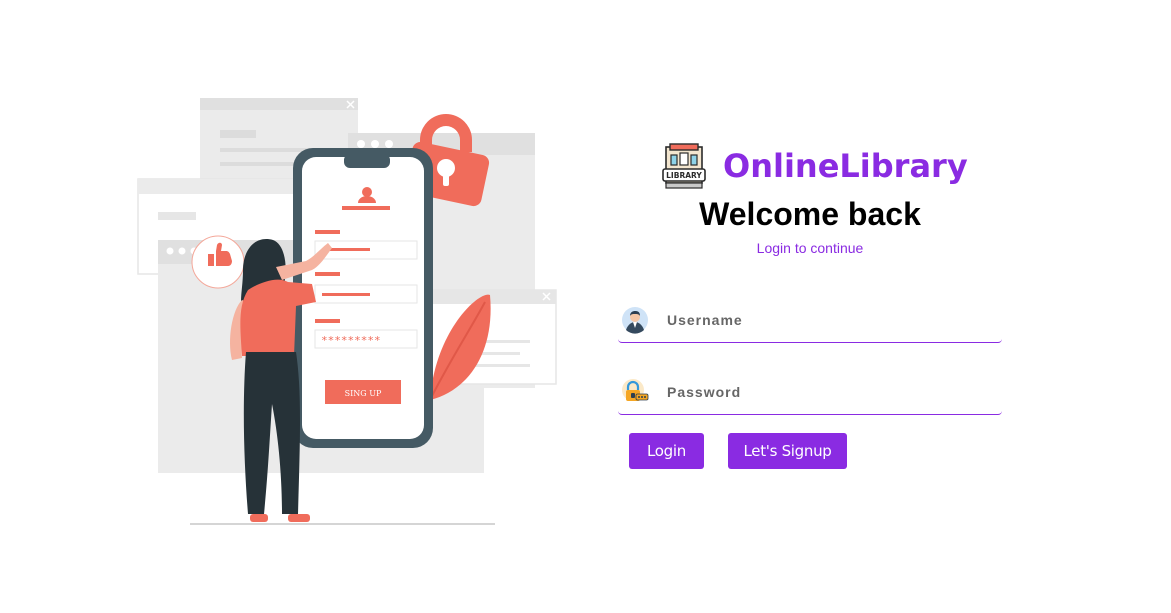 Image resolution: width=1171 pixels, height=613 pixels. I want to click on signup-button: Let's Signup, so click(787, 451).